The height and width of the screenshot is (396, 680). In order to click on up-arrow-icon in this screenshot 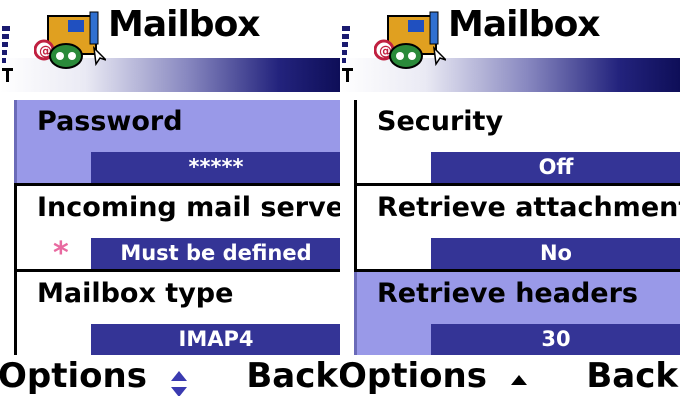, I will do `click(519, 379)`.